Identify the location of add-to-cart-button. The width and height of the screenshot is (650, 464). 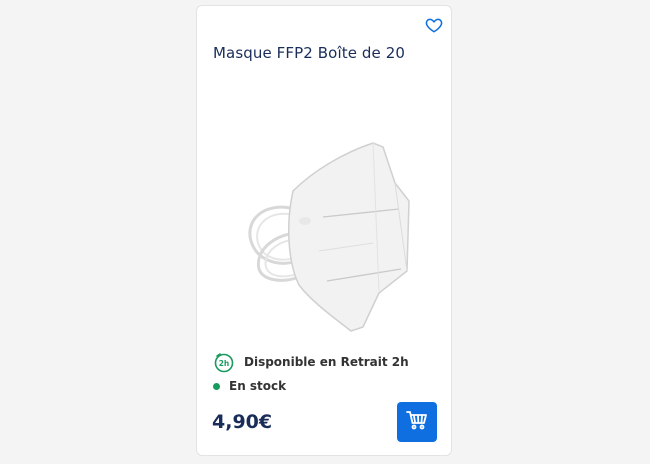
(417, 422).